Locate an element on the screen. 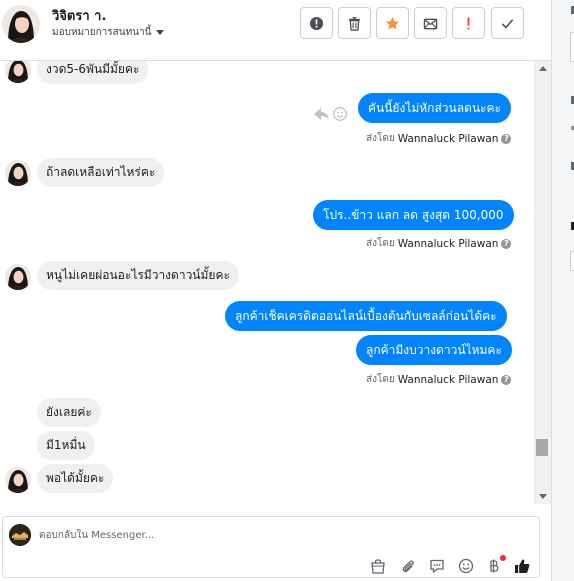 The height and width of the screenshot is (581, 574). notification-dot is located at coordinates (503, 558).